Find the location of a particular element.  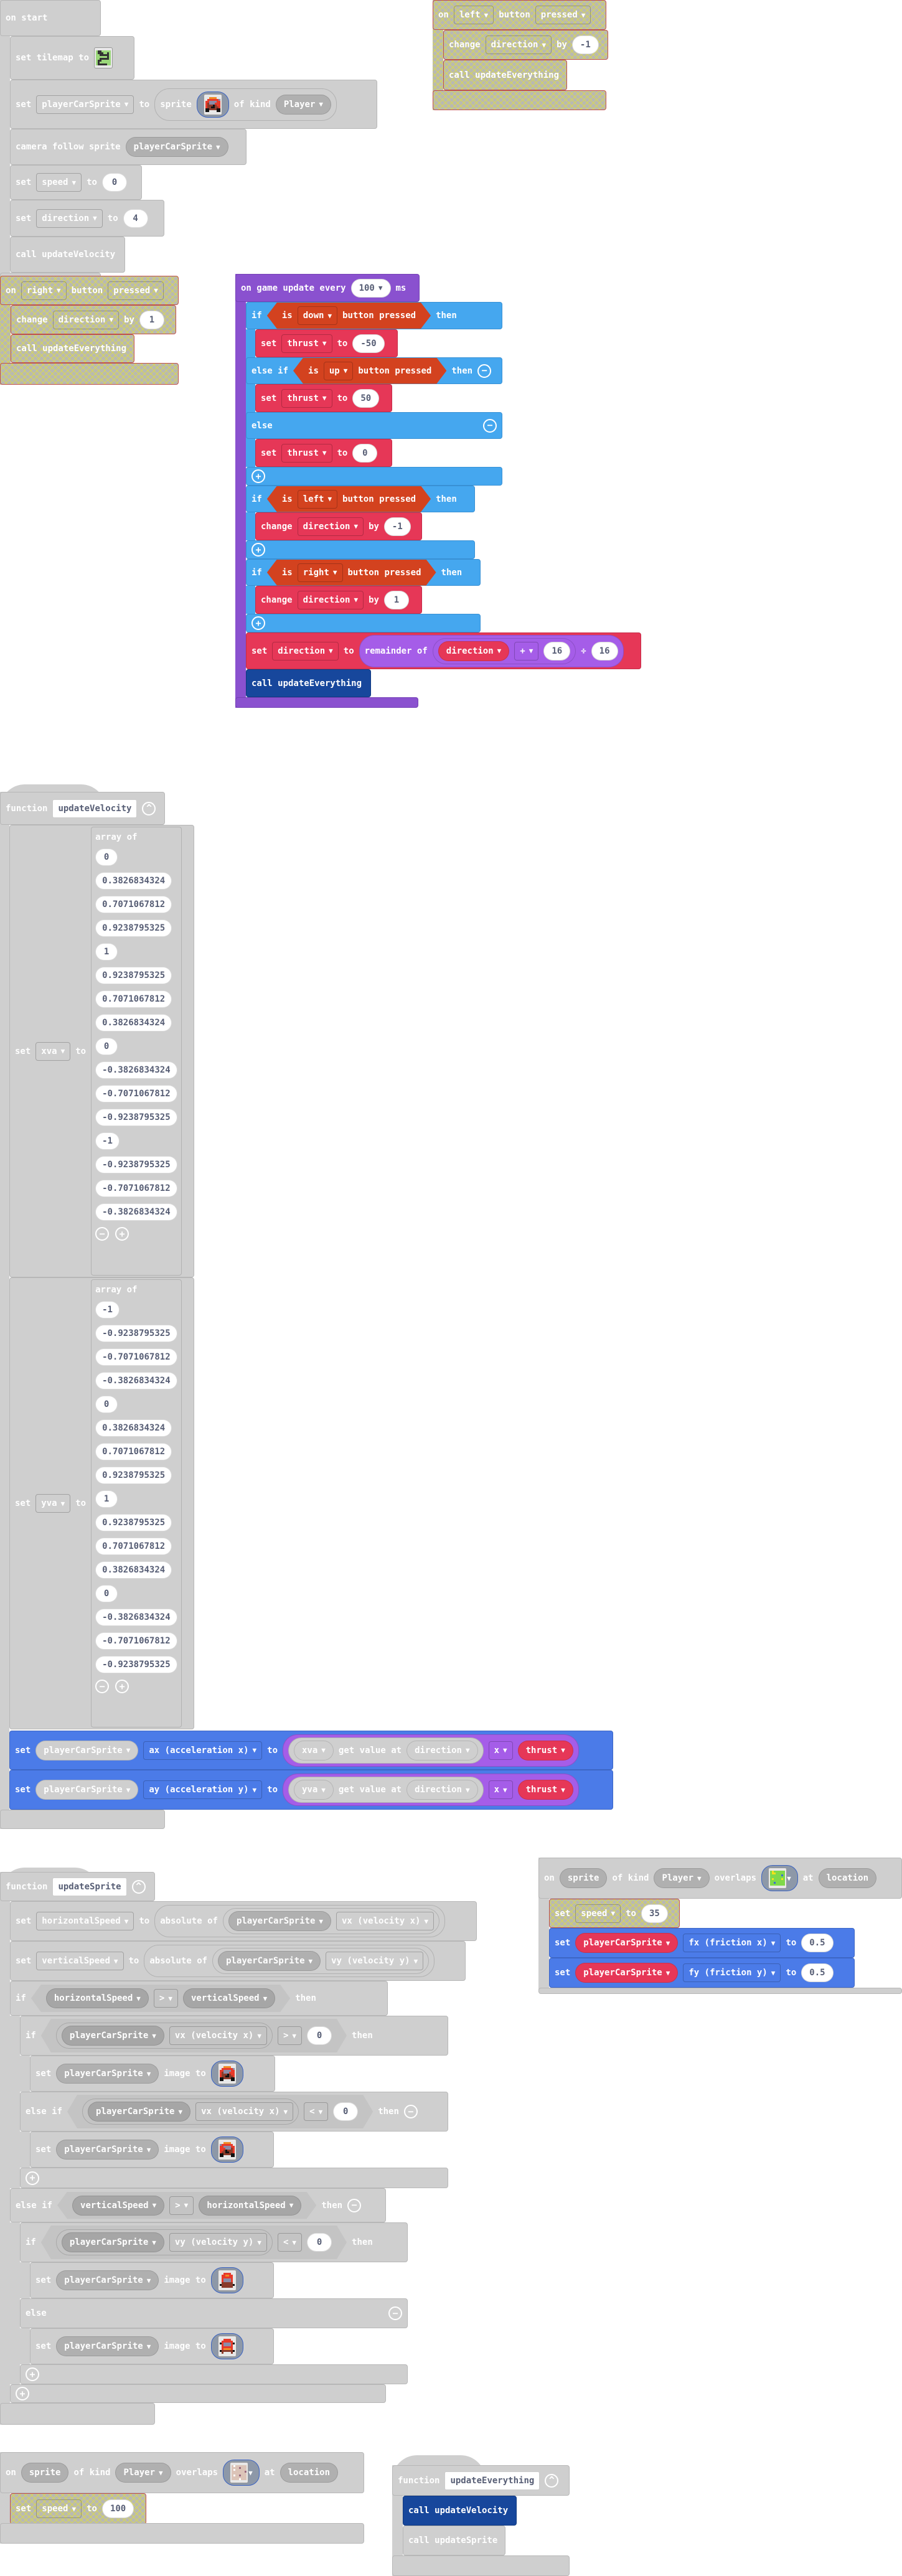

statement-block: else − is located at coordinates (374, 425).